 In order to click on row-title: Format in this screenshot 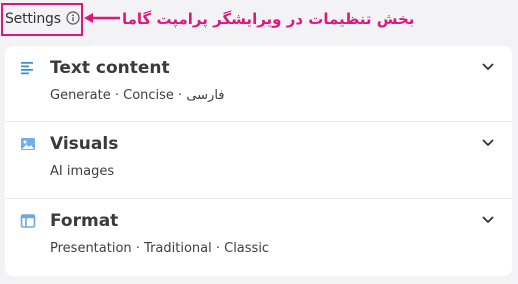, I will do `click(84, 221)`.